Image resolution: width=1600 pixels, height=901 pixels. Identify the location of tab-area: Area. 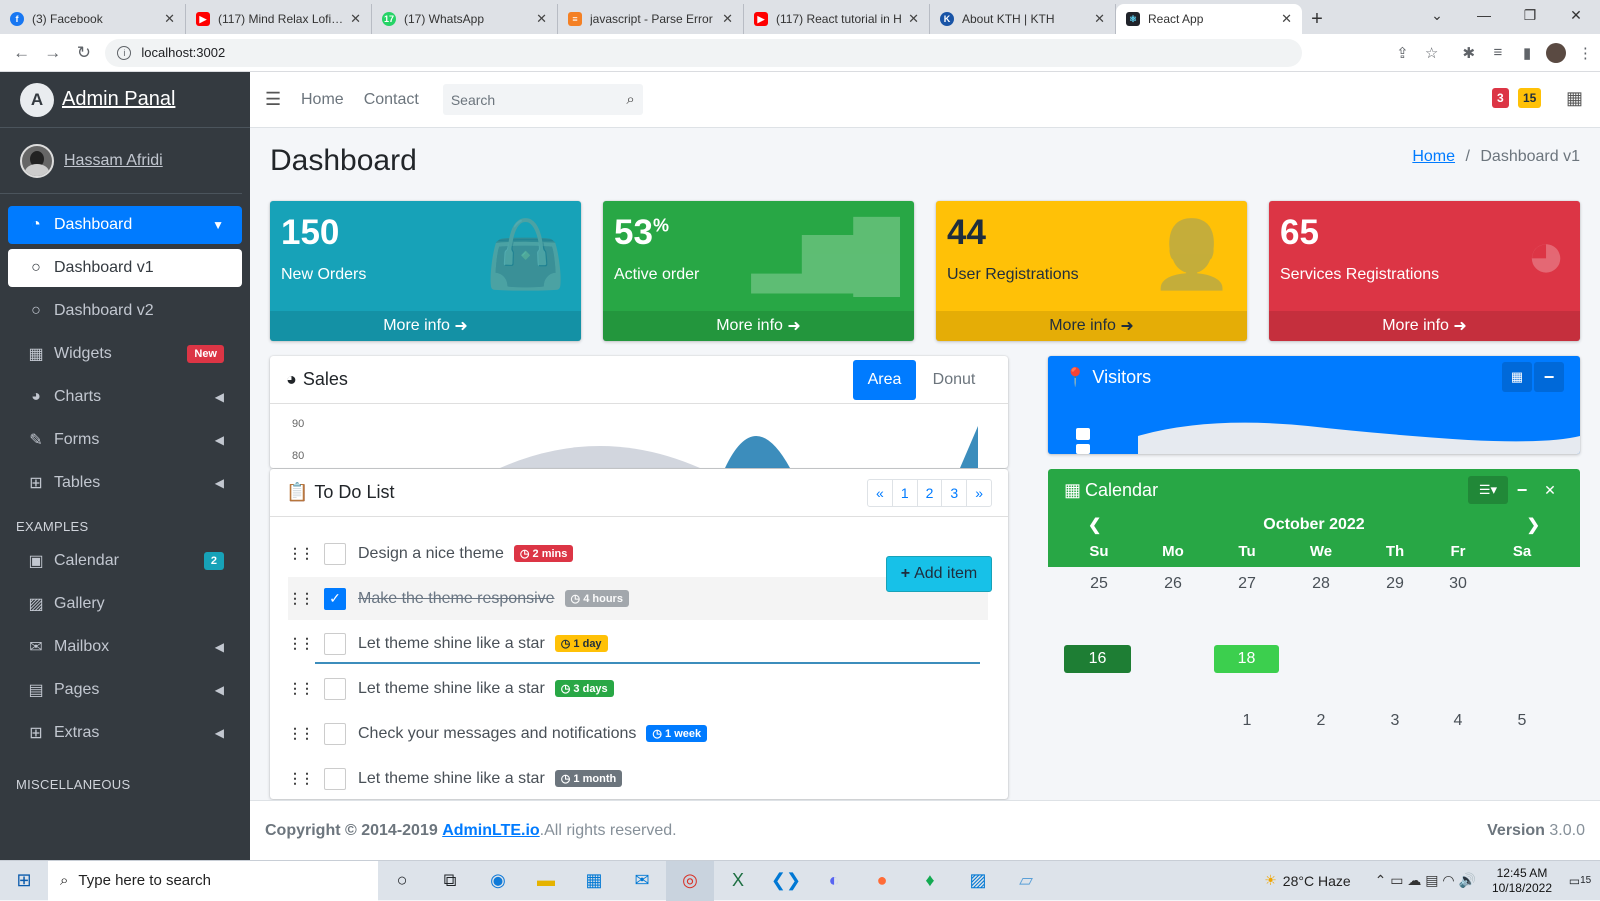
(884, 379).